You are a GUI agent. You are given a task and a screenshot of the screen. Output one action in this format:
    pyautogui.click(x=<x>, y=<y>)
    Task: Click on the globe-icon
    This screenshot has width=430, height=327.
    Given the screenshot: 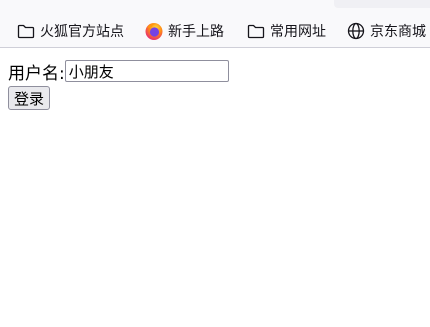 What is the action you would take?
    pyautogui.click(x=356, y=31)
    